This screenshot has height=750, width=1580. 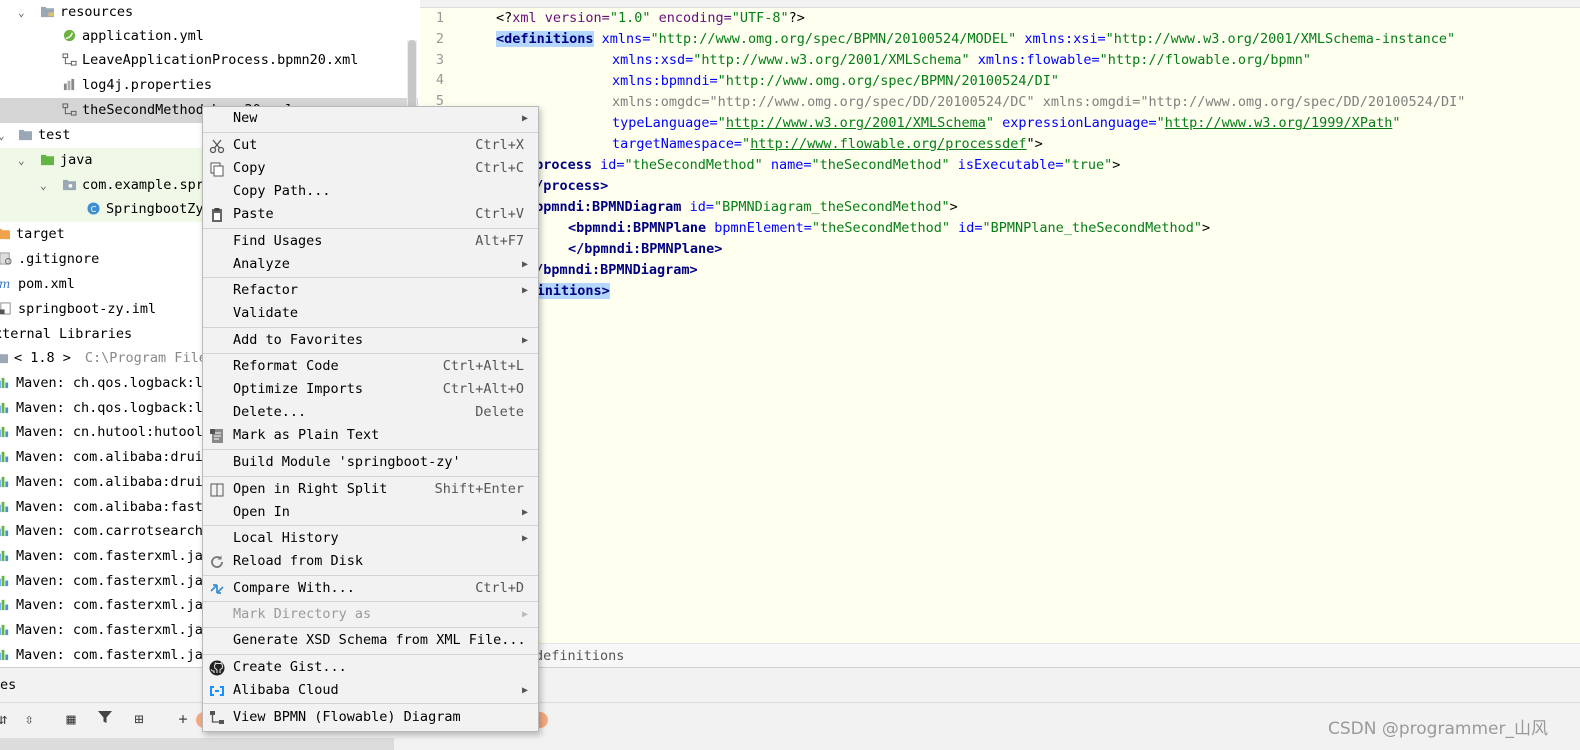 What do you see at coordinates (47, 12) in the screenshot?
I see `resources-folder-icon` at bounding box center [47, 12].